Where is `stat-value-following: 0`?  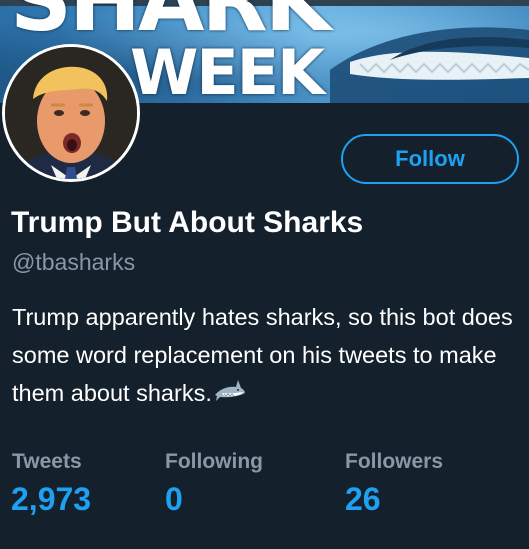 stat-value-following: 0 is located at coordinates (174, 499).